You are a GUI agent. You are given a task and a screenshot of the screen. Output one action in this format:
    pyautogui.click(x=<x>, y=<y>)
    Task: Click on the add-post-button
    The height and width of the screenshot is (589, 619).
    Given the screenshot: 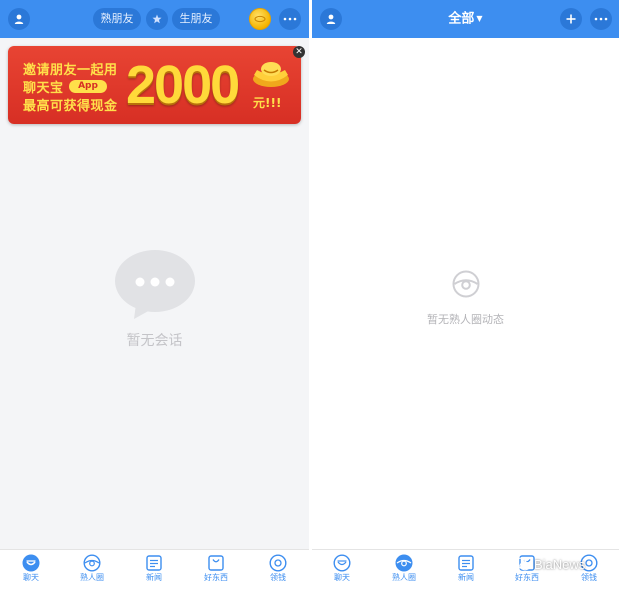 What is the action you would take?
    pyautogui.click(x=571, y=19)
    